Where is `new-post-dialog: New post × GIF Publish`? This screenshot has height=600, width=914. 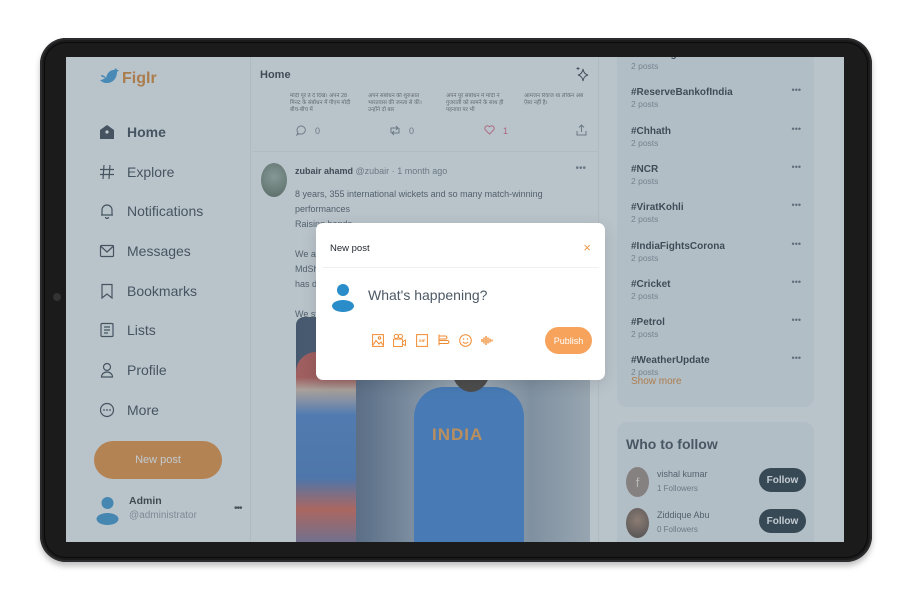
new-post-dialog: New post × GIF Publish is located at coordinates (460, 301).